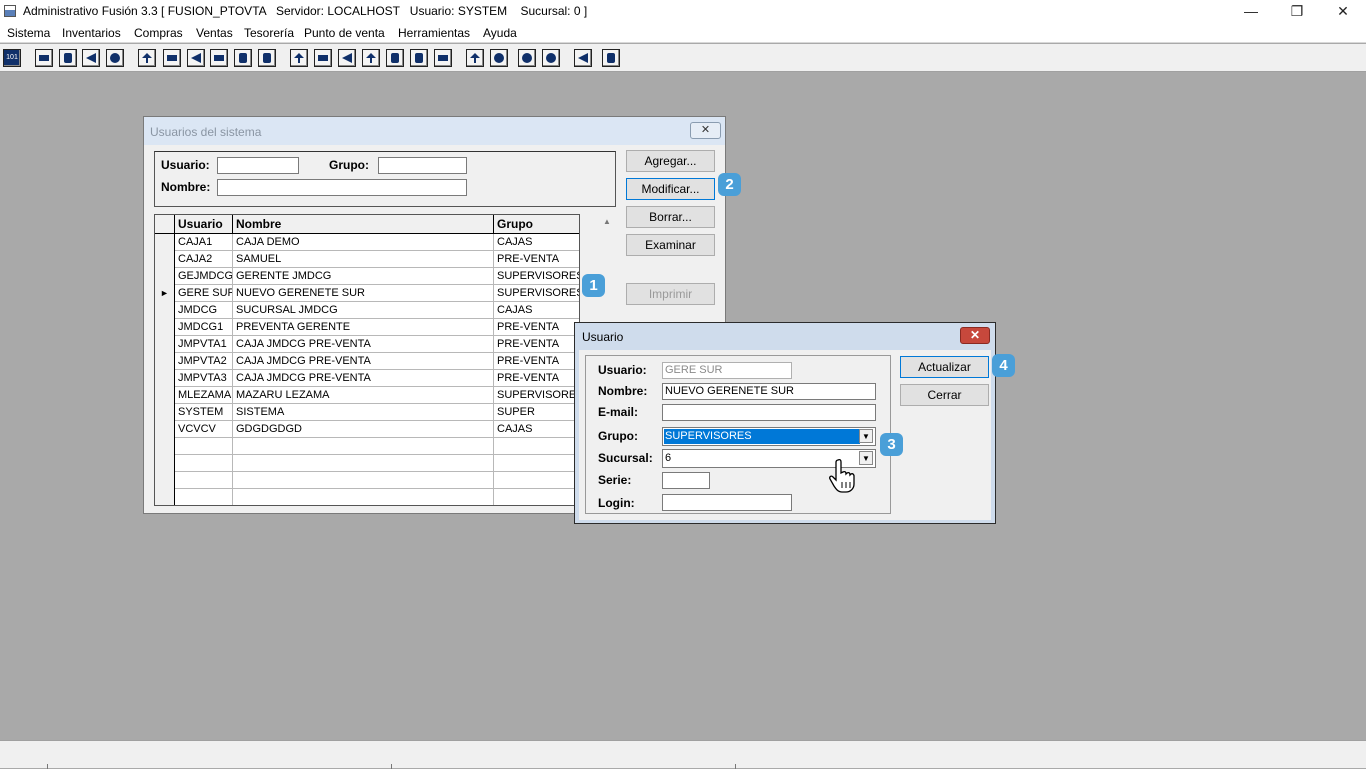 The width and height of the screenshot is (1366, 769). Describe the element at coordinates (866, 436) in the screenshot. I see `grupo-dropdown-arrow-icon: ▼` at that location.